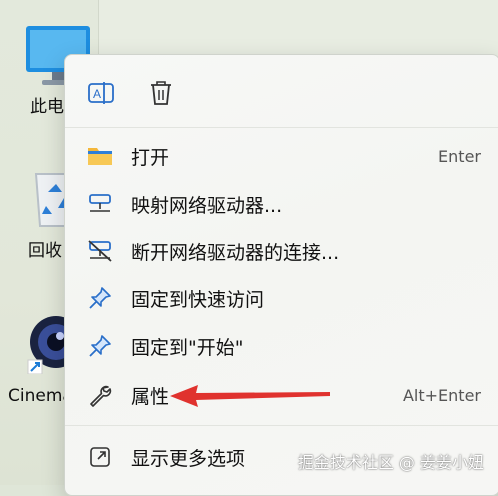 The width and height of the screenshot is (498, 496). What do you see at coordinates (281, 92) in the screenshot?
I see `menu-top-actions: A` at bounding box center [281, 92].